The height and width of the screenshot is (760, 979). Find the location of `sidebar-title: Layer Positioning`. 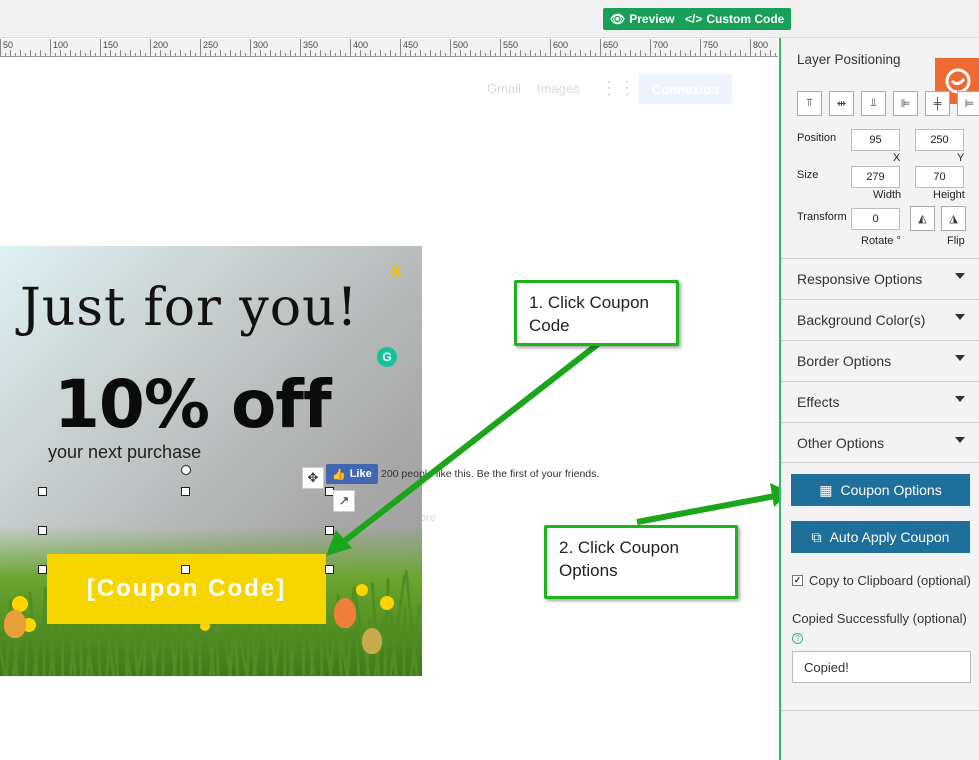

sidebar-title: Layer Positioning is located at coordinates (849, 59).